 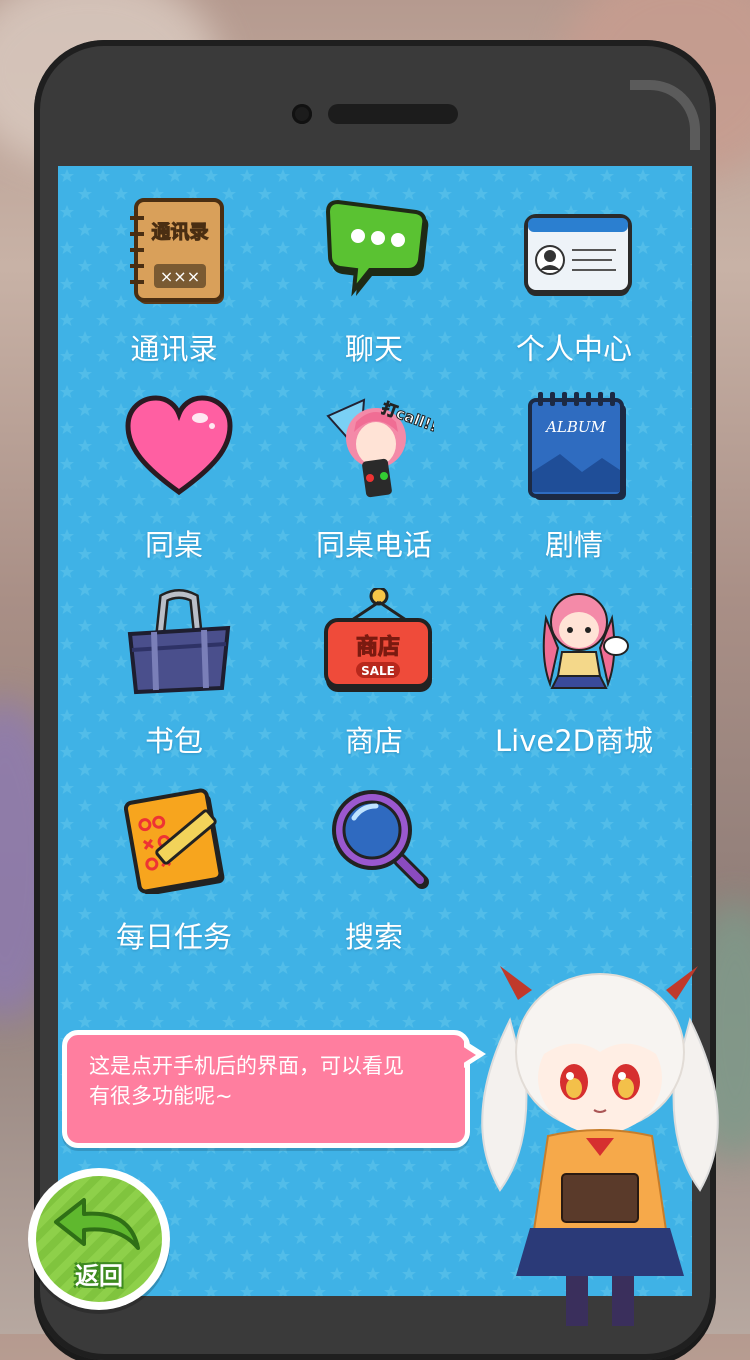 I want to click on school-bag-icon, so click(x=179, y=642).